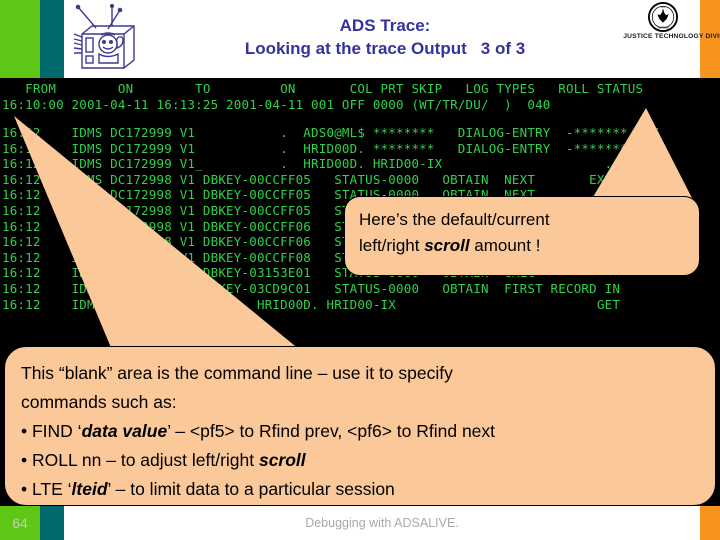  Describe the element at coordinates (124, 431) in the screenshot. I see `bullet-text-emphasis: data value` at that location.